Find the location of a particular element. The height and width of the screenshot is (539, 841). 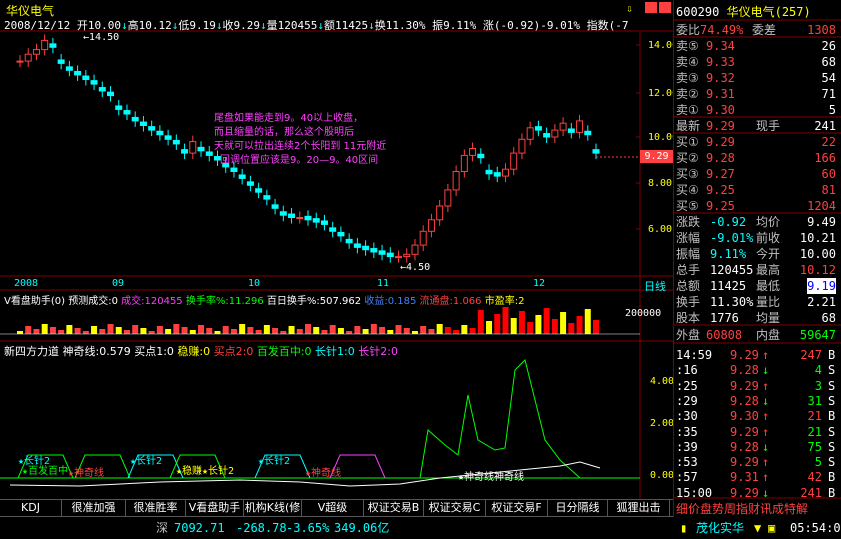

vol-pred: 预测成交:0 is located at coordinates (93, 301).